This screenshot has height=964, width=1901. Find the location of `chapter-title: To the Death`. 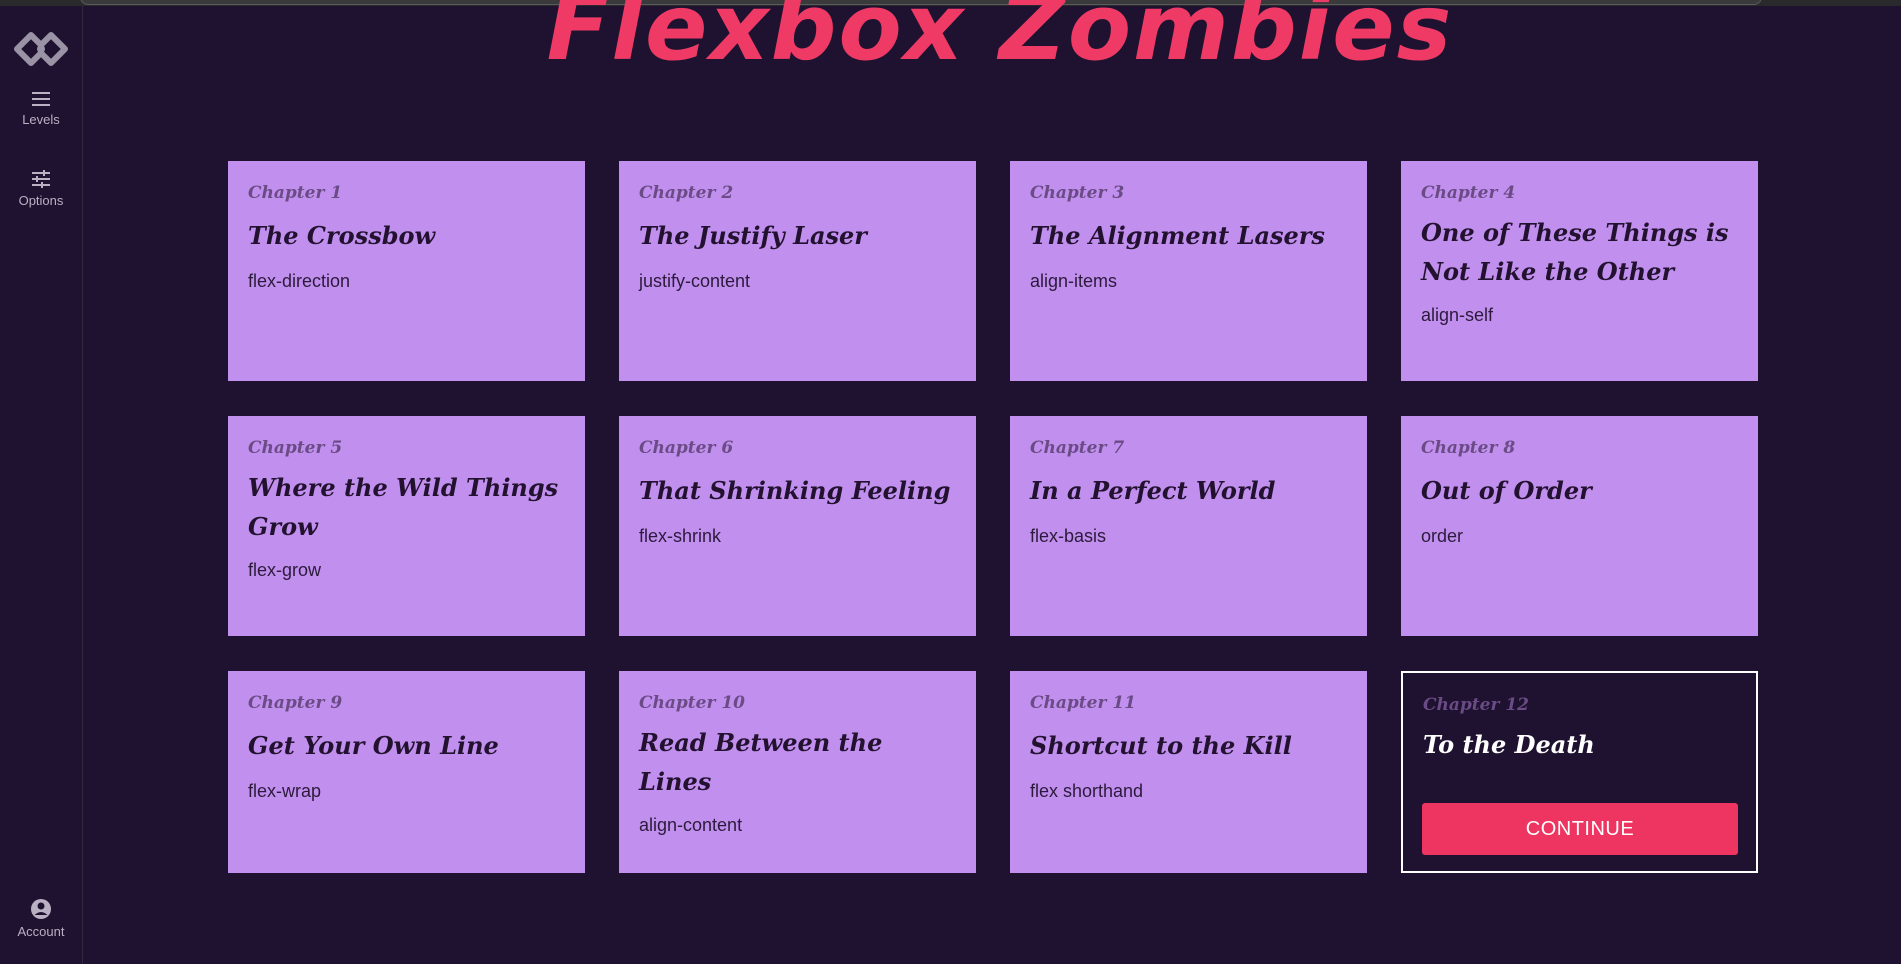

chapter-title: To the Death is located at coordinates (1509, 744).